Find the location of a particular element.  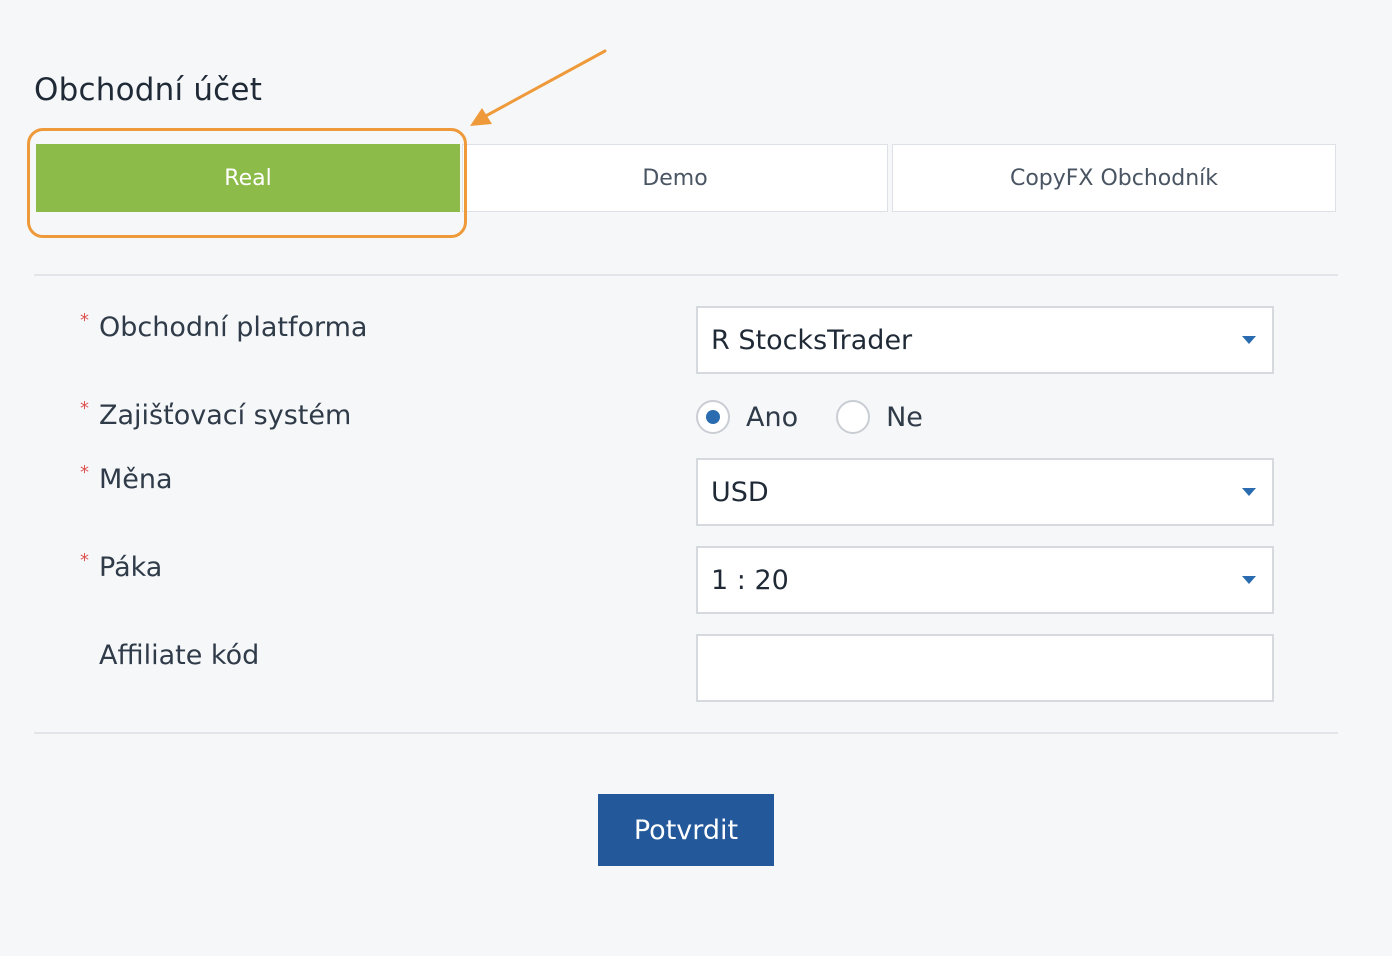

account-type-tabs: Real Demo CopyFX Obchodník is located at coordinates (686, 179).